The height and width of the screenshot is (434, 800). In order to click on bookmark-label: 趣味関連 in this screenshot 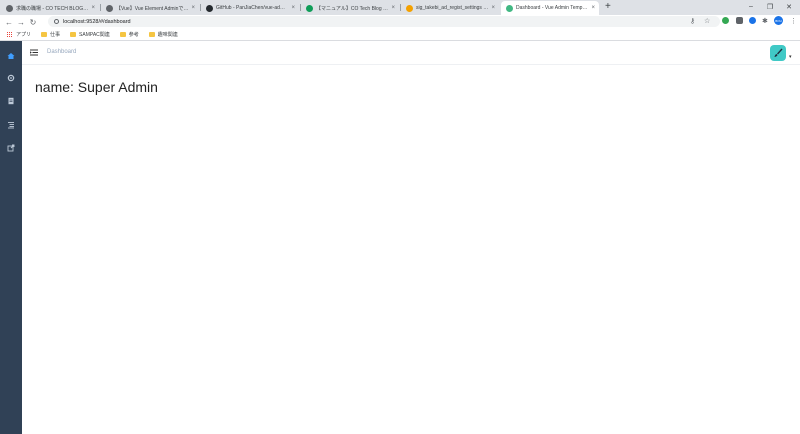, I will do `click(167, 35)`.